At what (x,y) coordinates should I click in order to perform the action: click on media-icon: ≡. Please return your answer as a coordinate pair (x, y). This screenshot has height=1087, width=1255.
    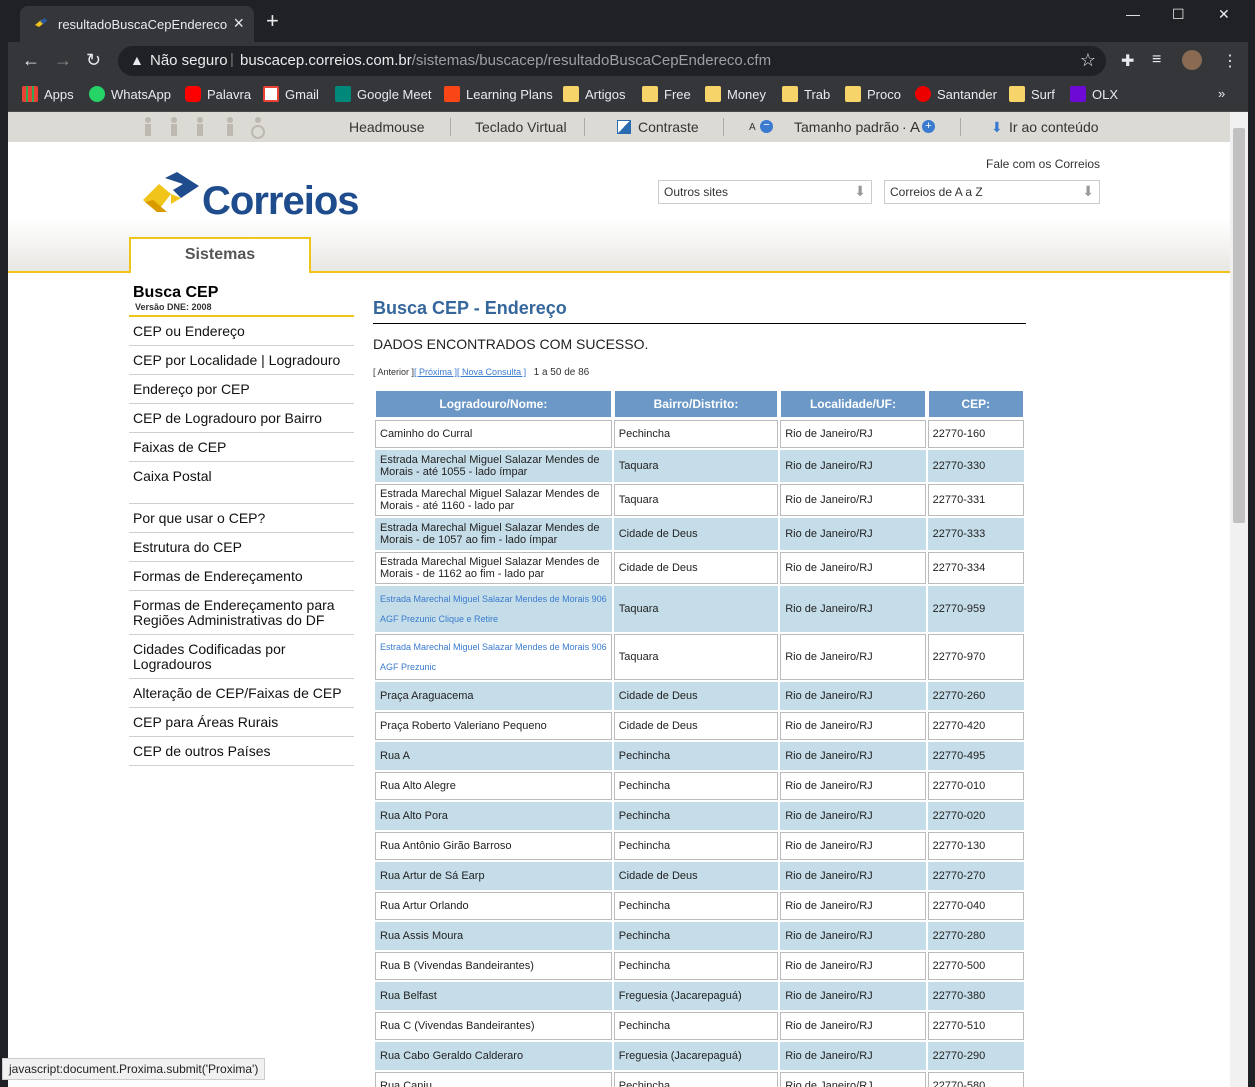
    Looking at the image, I should click on (1156, 60).